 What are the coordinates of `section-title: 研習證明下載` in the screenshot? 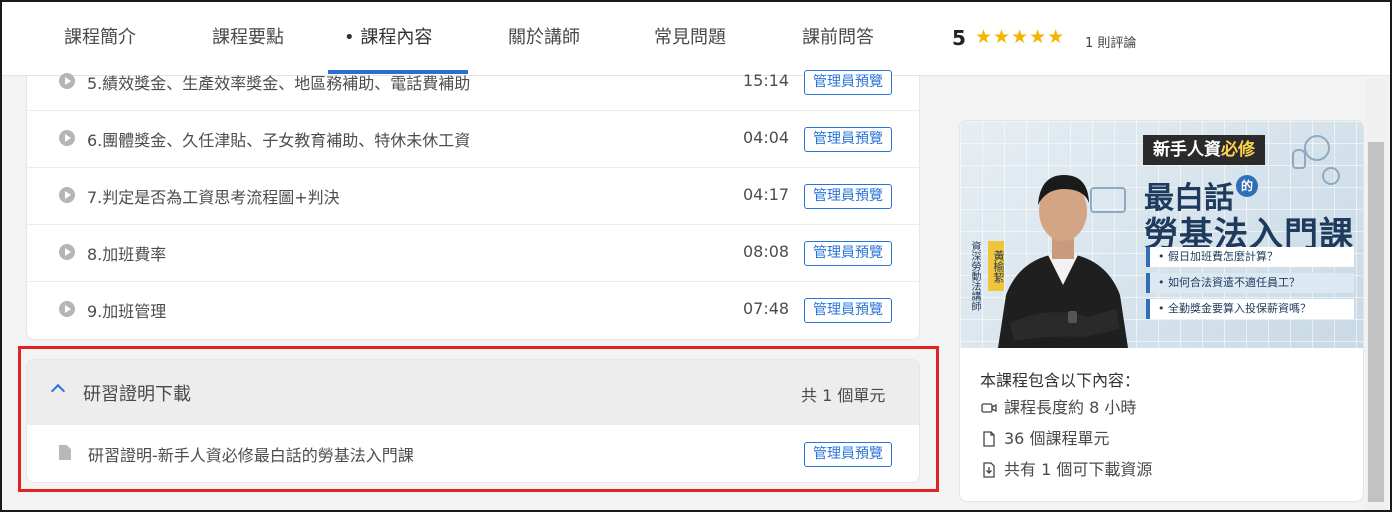 It's located at (137, 394).